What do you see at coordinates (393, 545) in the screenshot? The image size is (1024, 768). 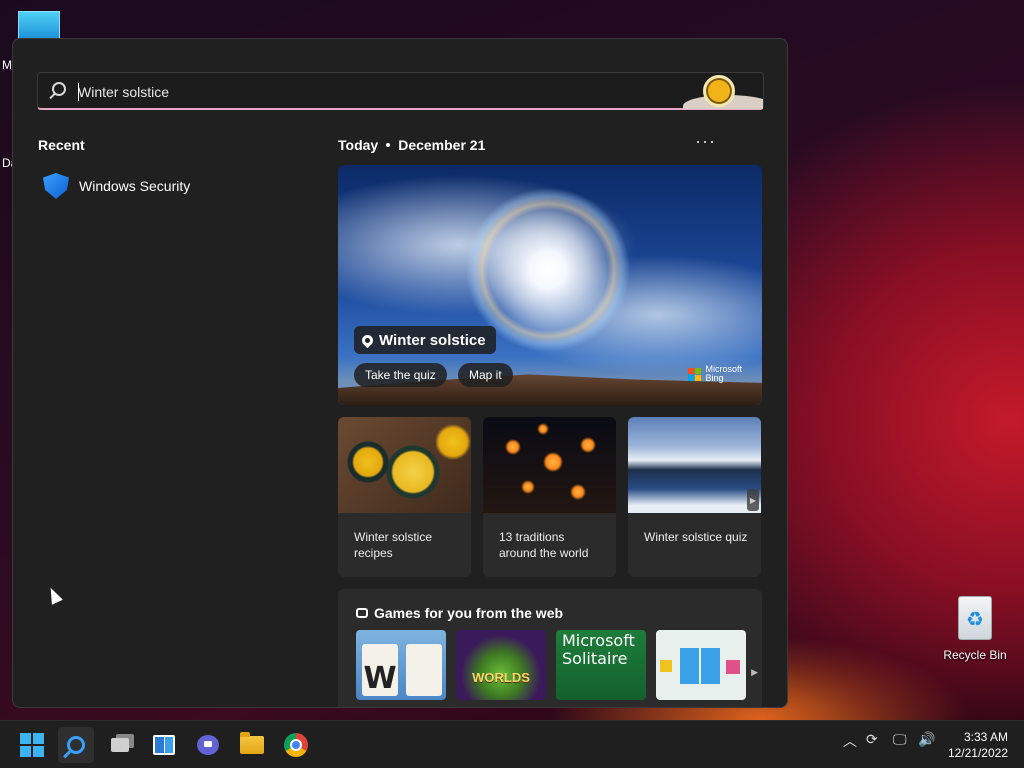 I see `card-caption: Winter solstice recipes` at bounding box center [393, 545].